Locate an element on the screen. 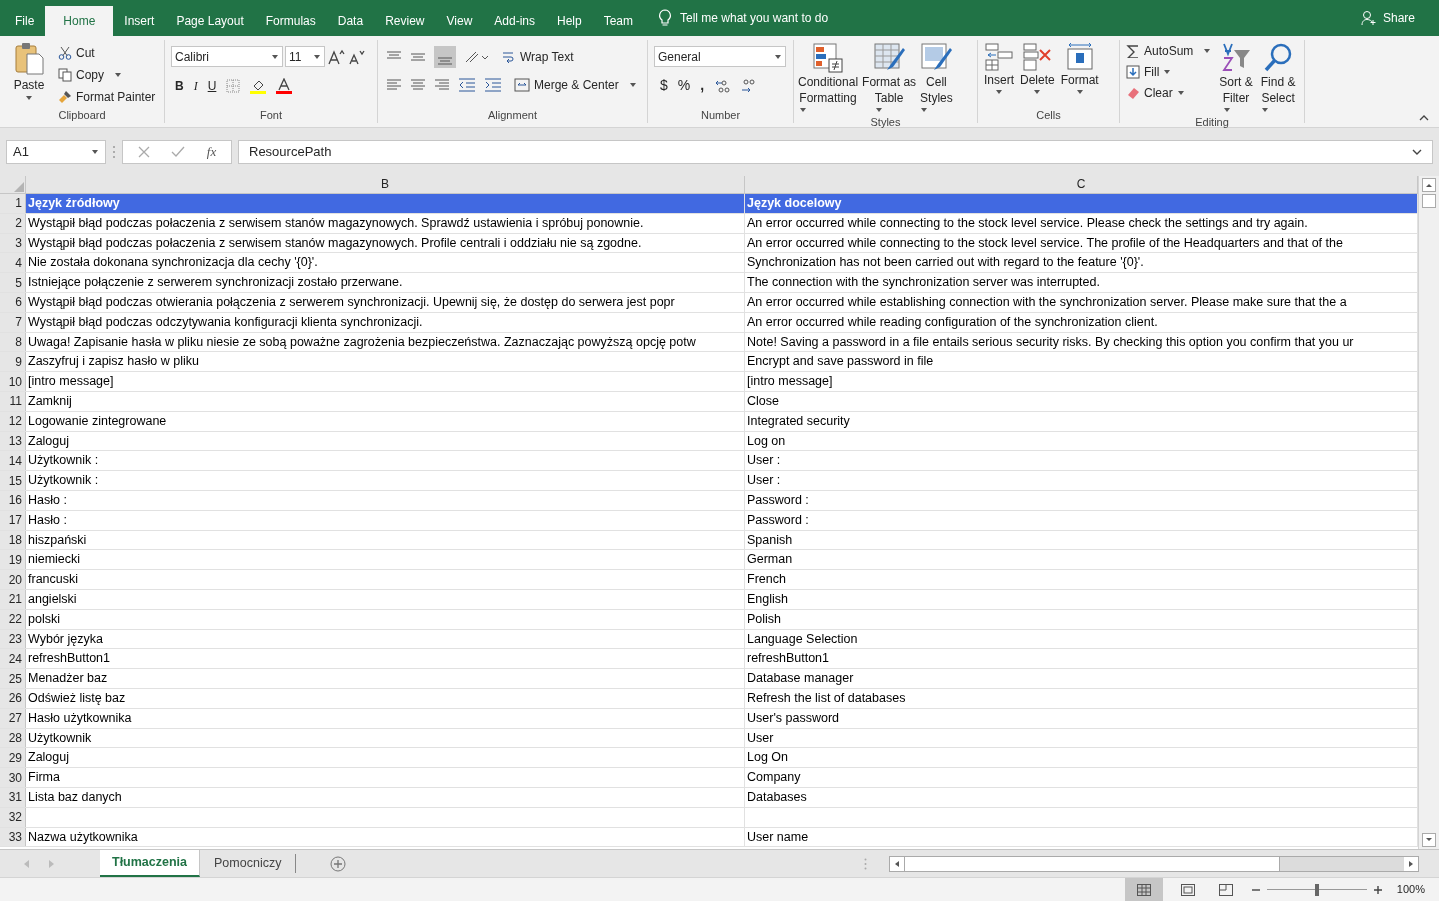 This screenshot has height=901, width=1439. ribbon-tab: View is located at coordinates (459, 21).